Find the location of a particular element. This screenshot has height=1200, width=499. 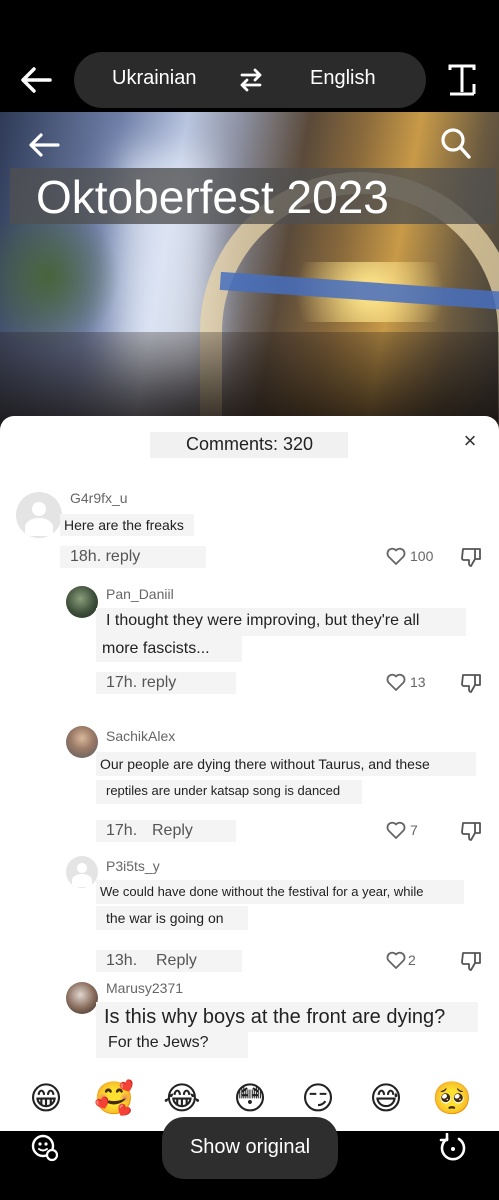

comments-count-title: Comments: 320 is located at coordinates (249, 444).